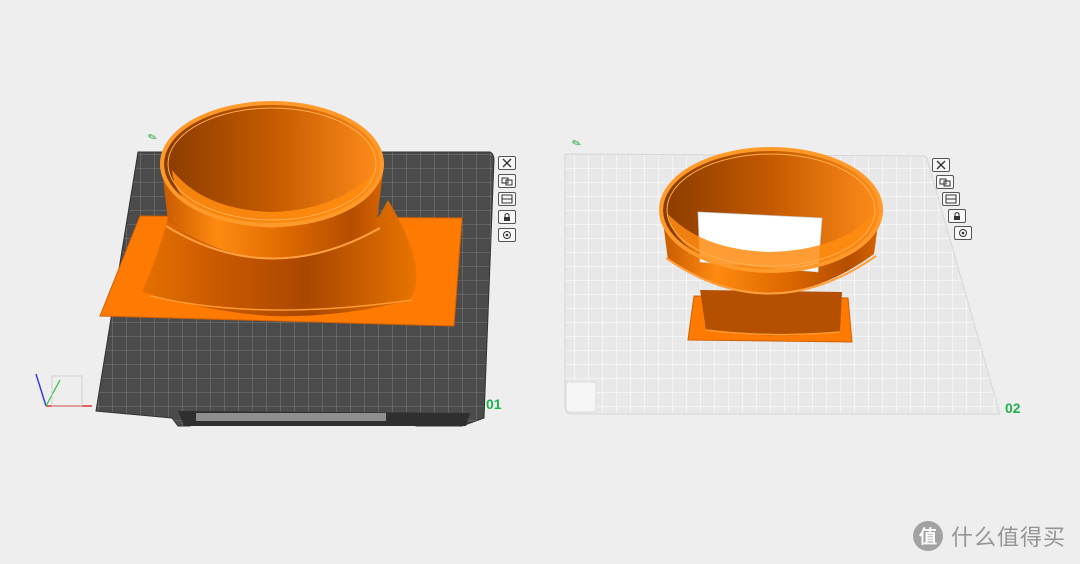  I want to click on plate-02-toolbar, so click(952, 199).